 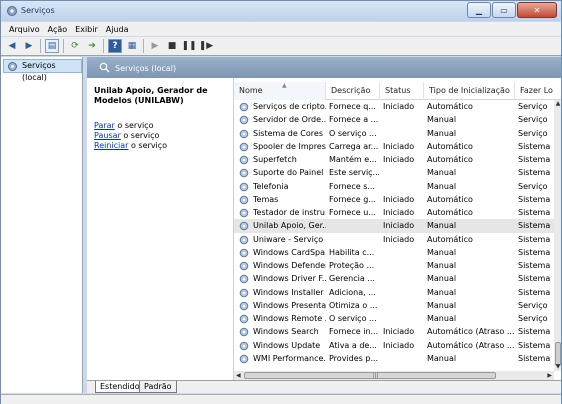 What do you see at coordinates (188, 46) in the screenshot?
I see `pause-service-icon: ❚❚` at bounding box center [188, 46].